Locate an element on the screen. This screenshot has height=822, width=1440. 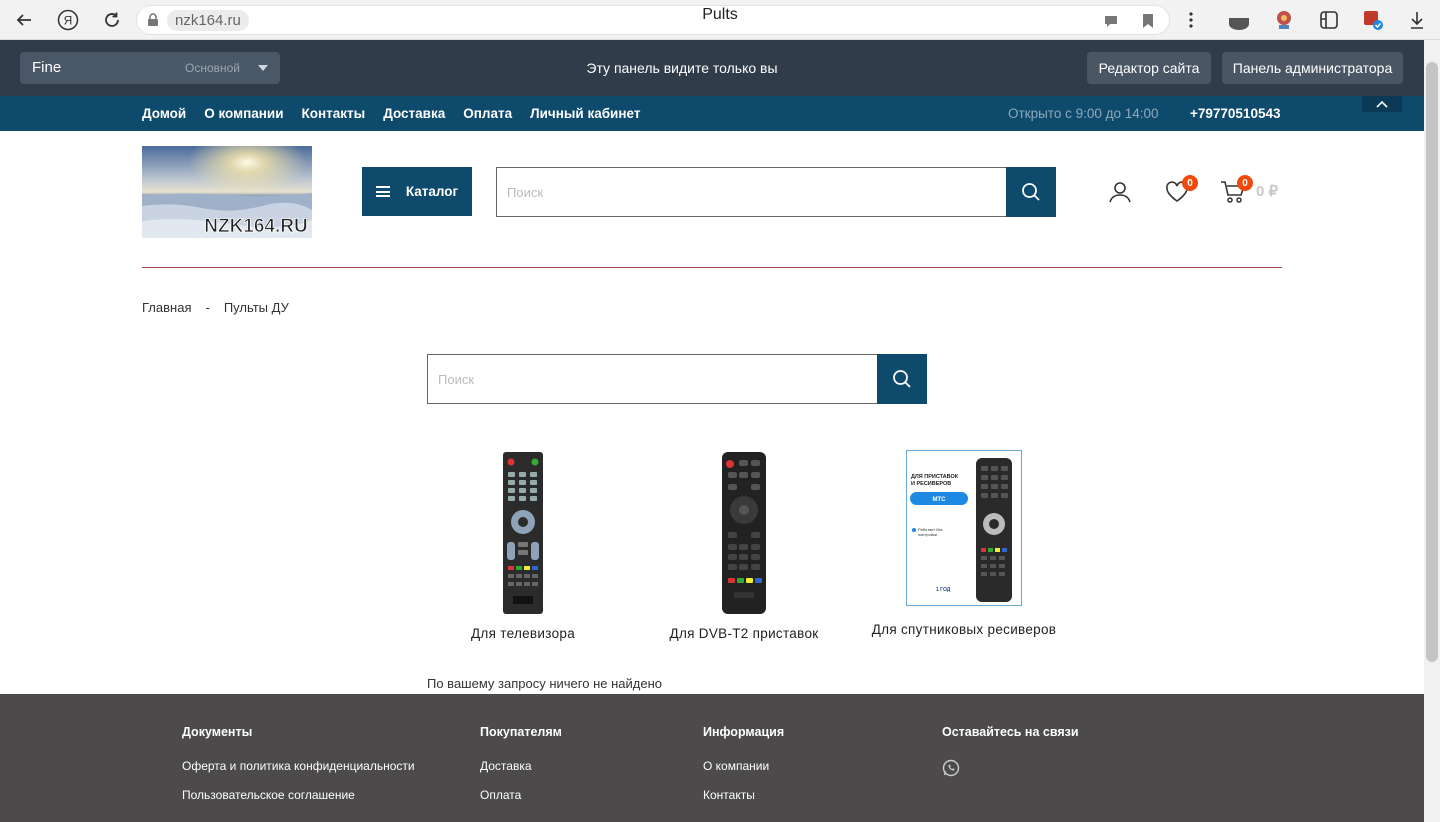
tv-remote-image is located at coordinates (523, 533).